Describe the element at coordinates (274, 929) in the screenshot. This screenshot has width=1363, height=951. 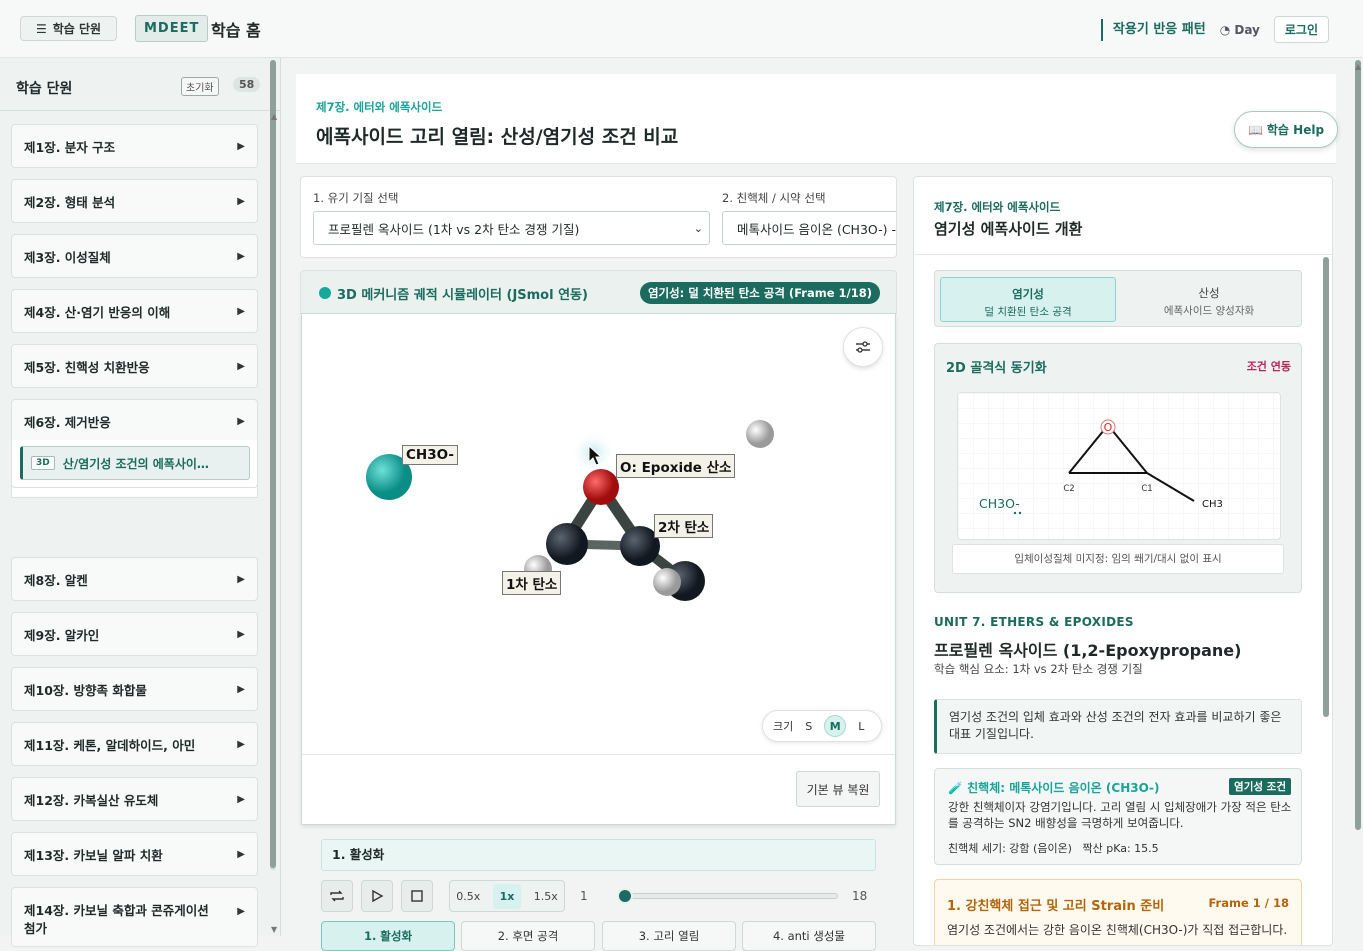
I see `scroll-down-icon: ▼` at that location.